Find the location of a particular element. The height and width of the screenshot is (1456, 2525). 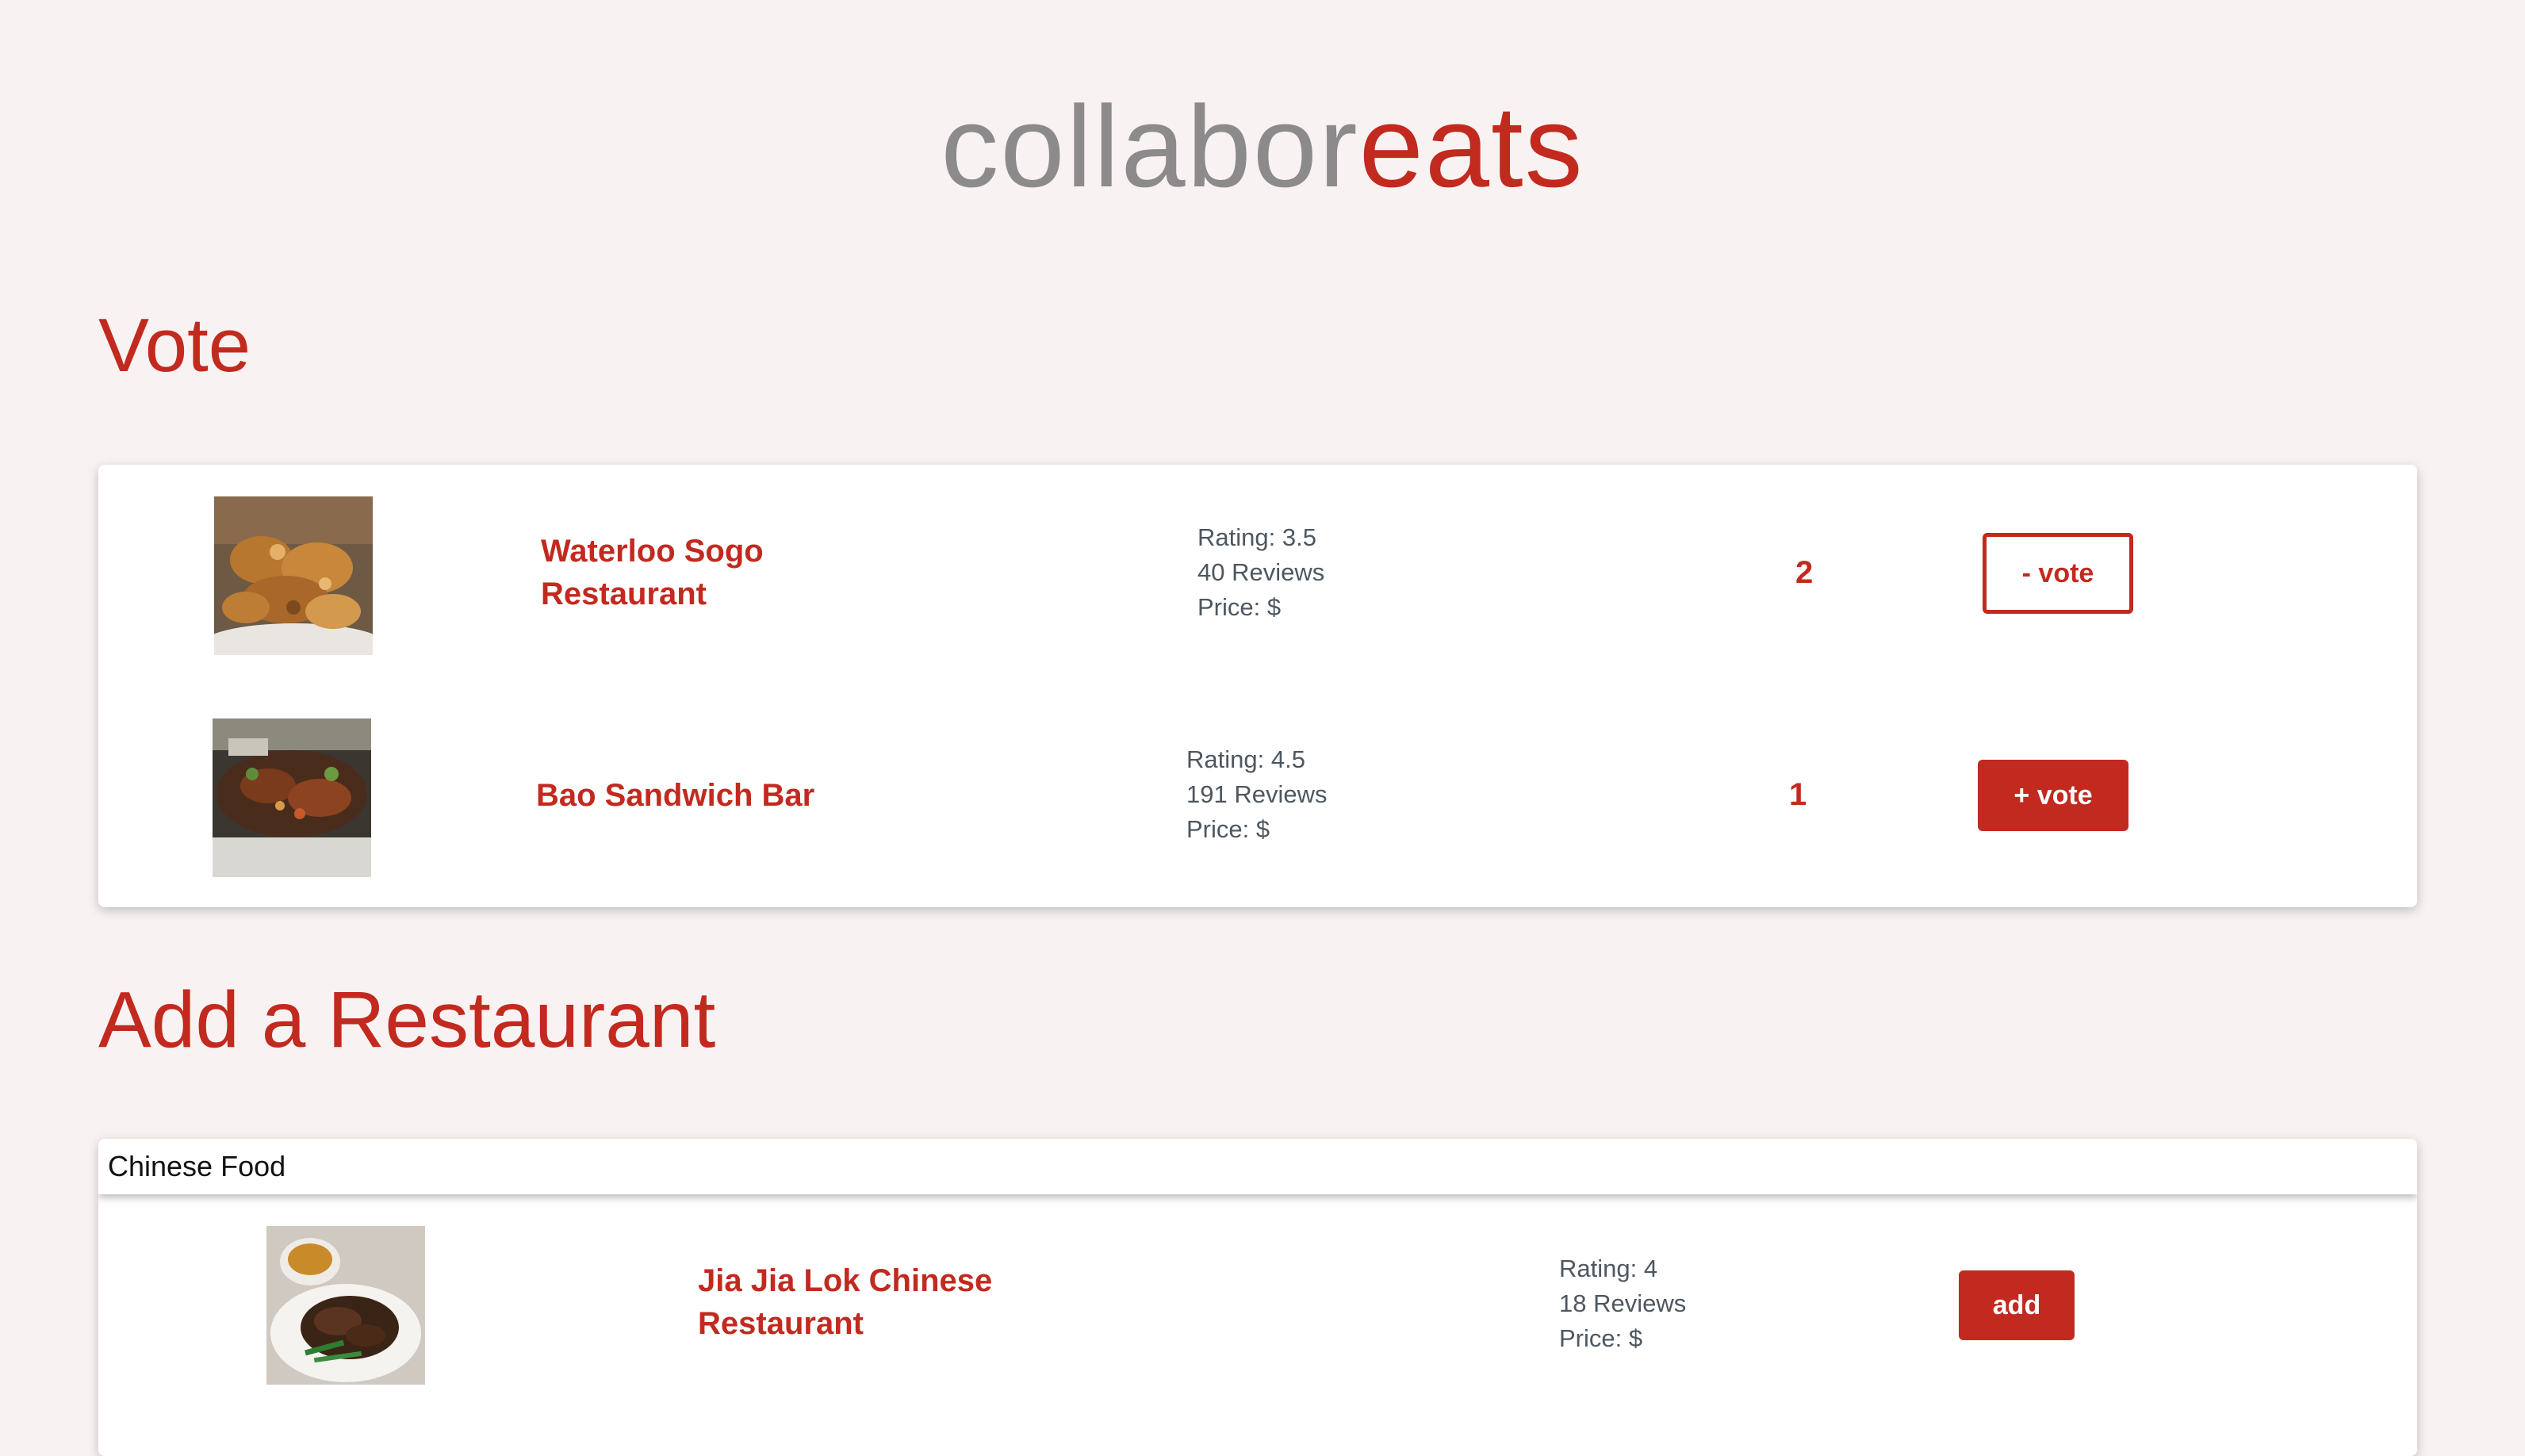

add-section-title: Add a Restaurant is located at coordinates (407, 1019).